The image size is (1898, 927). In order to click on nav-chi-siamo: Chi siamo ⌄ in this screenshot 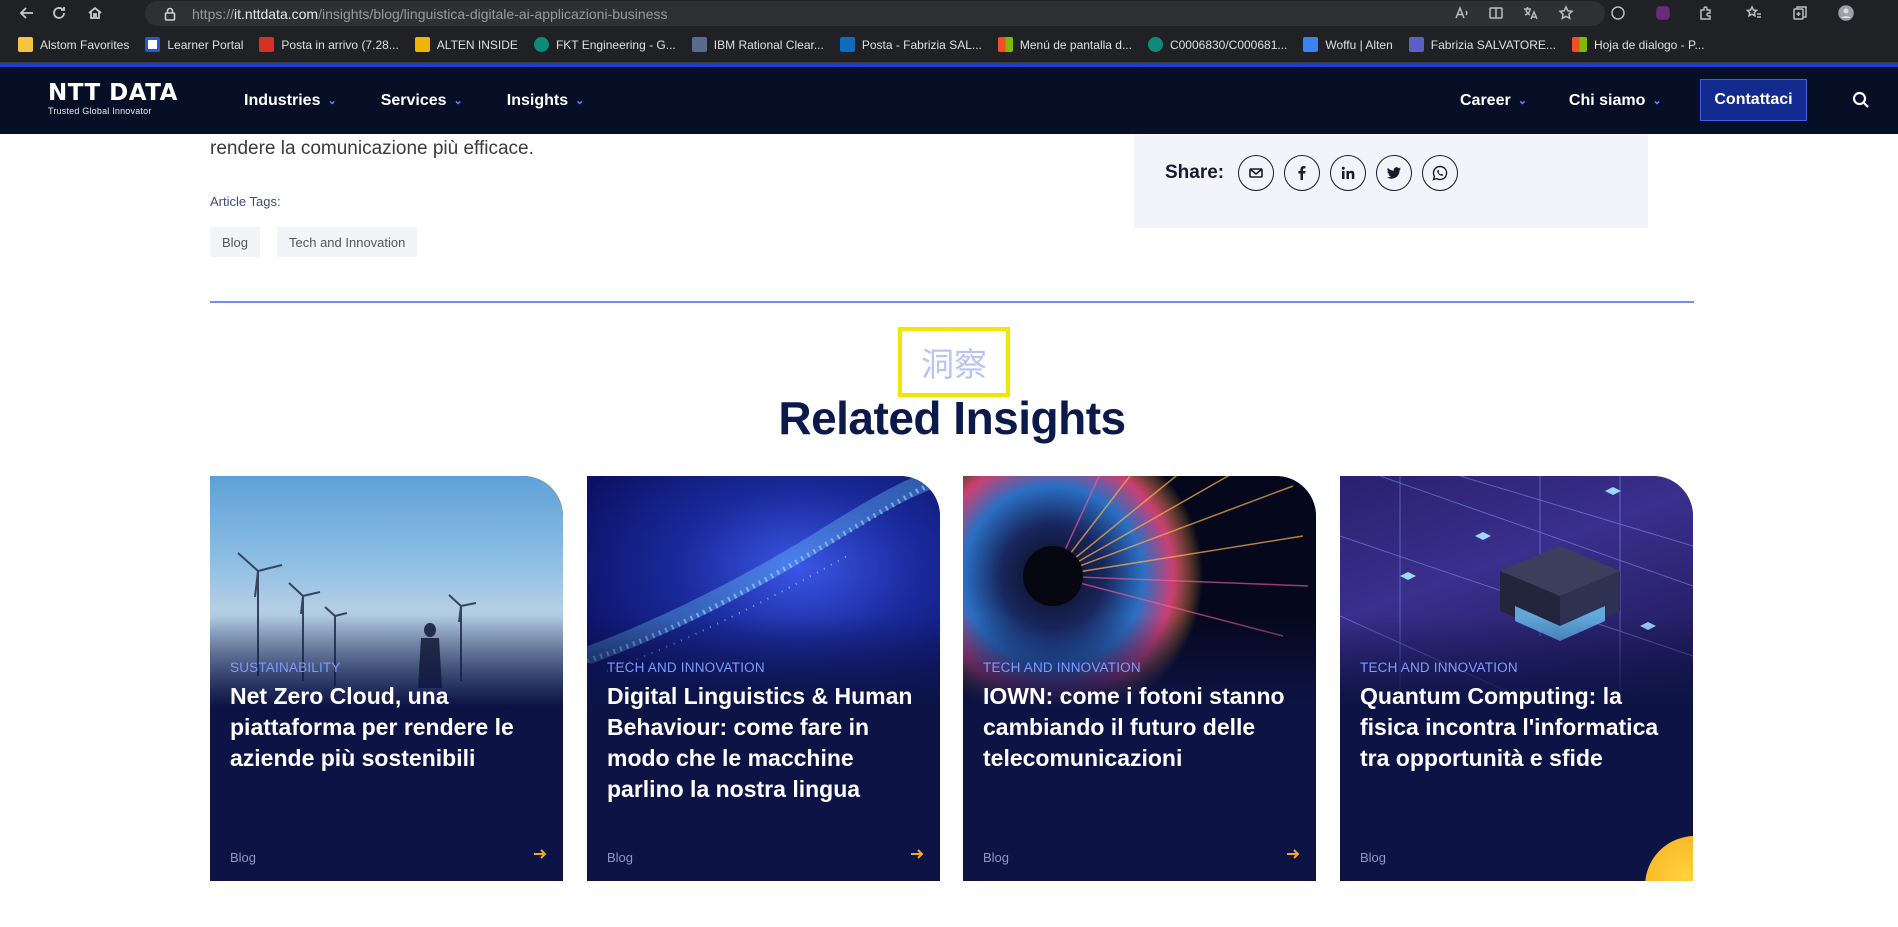, I will do `click(1615, 101)`.